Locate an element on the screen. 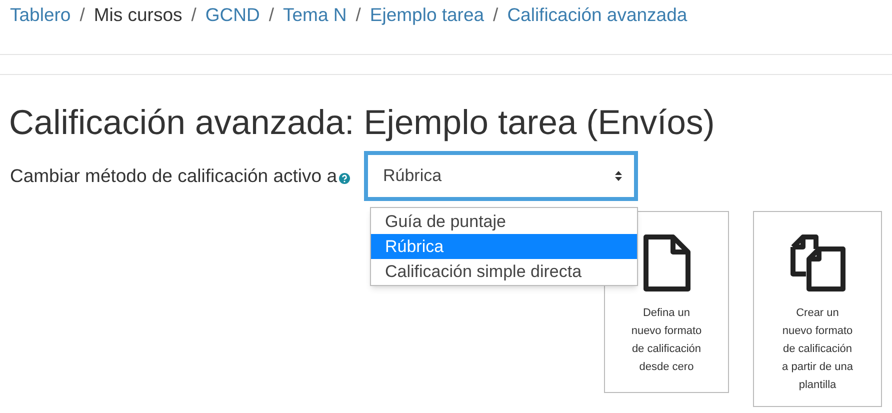  template-card: Crear un nuevo formato de calificación a partir de una plantilla is located at coordinates (817, 309).